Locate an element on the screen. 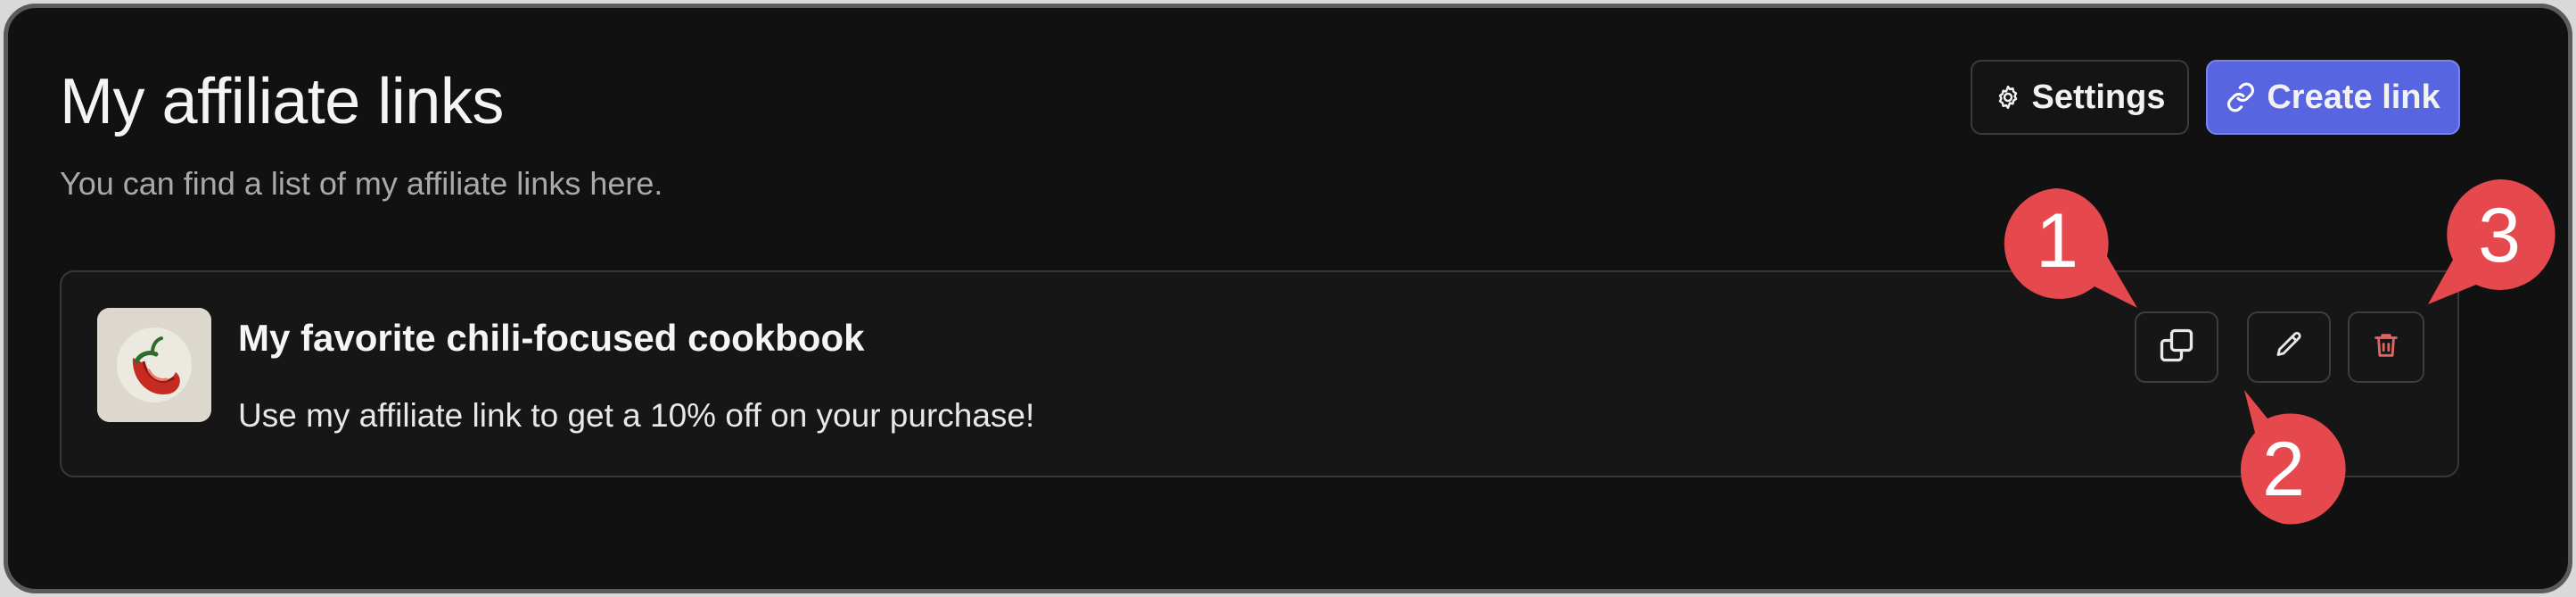 The height and width of the screenshot is (597, 2576). pencil-icon is located at coordinates (2289, 348).